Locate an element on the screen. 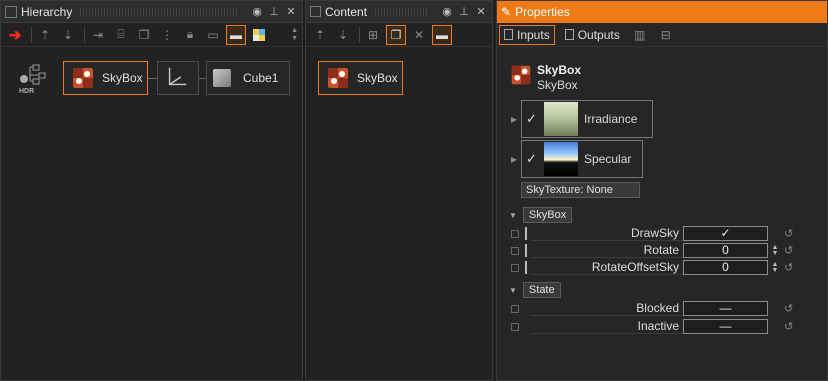  object-header: SkyBox SkyBox is located at coordinates (559, 78).